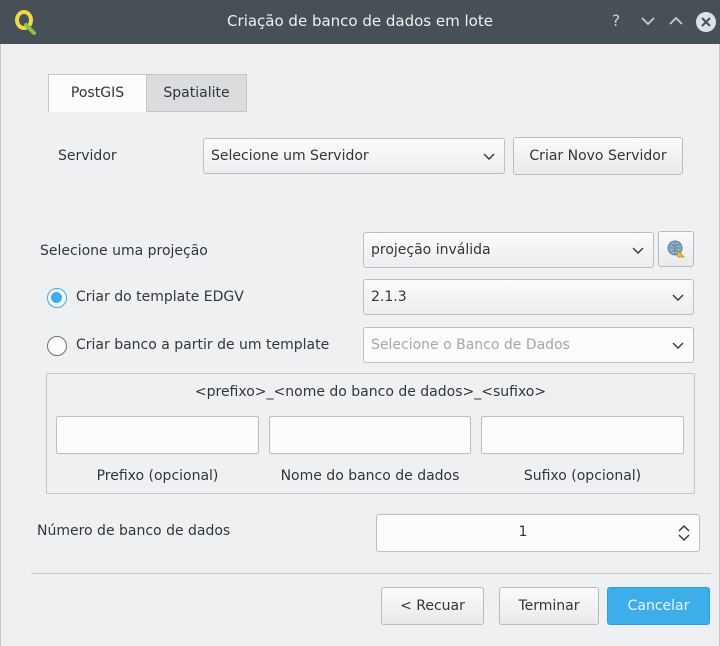  What do you see at coordinates (582, 435) in the screenshot?
I see `suffix-input` at bounding box center [582, 435].